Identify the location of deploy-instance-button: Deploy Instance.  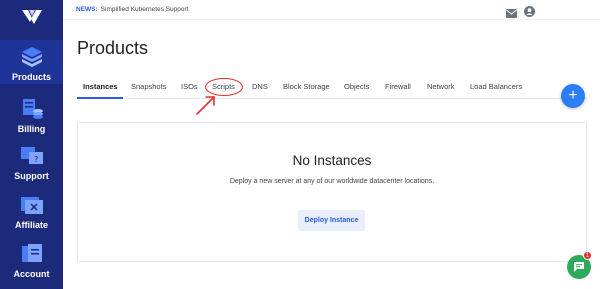
(331, 220).